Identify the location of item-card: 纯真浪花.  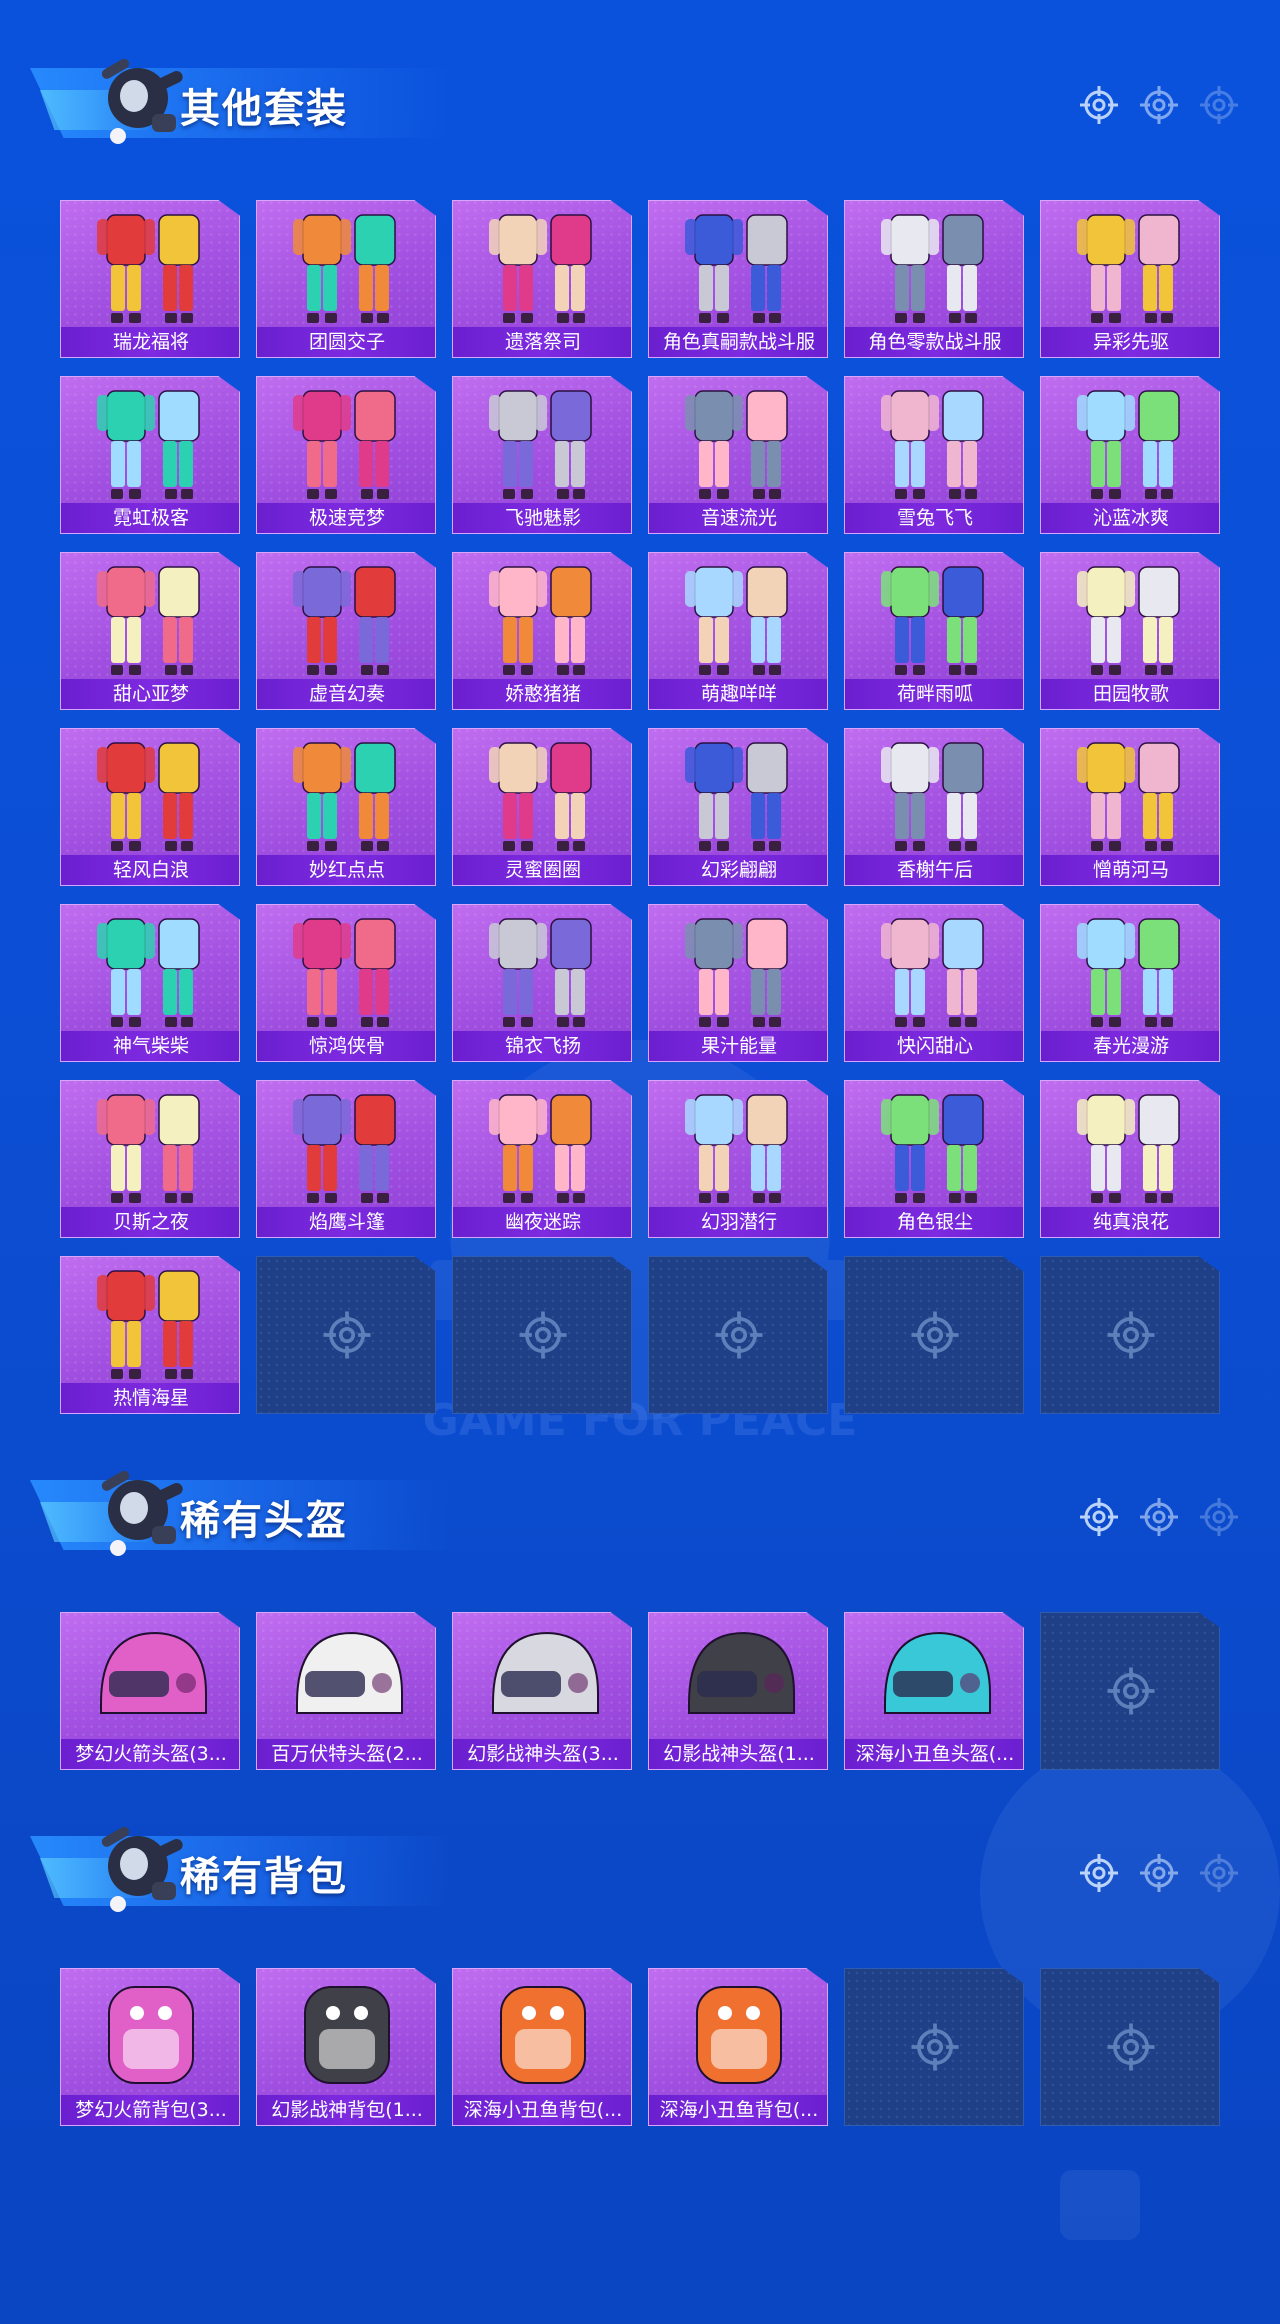
(1130, 1159).